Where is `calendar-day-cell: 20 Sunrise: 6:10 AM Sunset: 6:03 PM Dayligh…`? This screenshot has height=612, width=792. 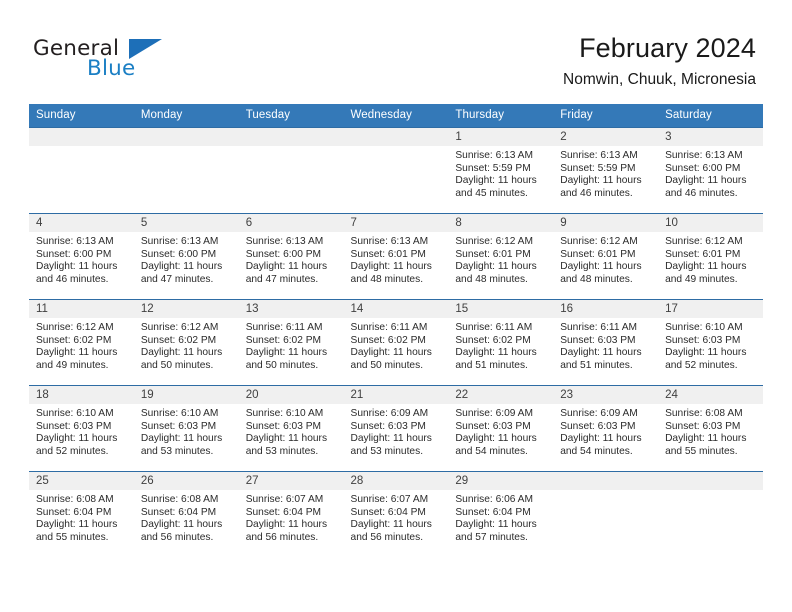
calendar-day-cell: 20 Sunrise: 6:10 AM Sunset: 6:03 PM Dayligh… is located at coordinates (291, 428).